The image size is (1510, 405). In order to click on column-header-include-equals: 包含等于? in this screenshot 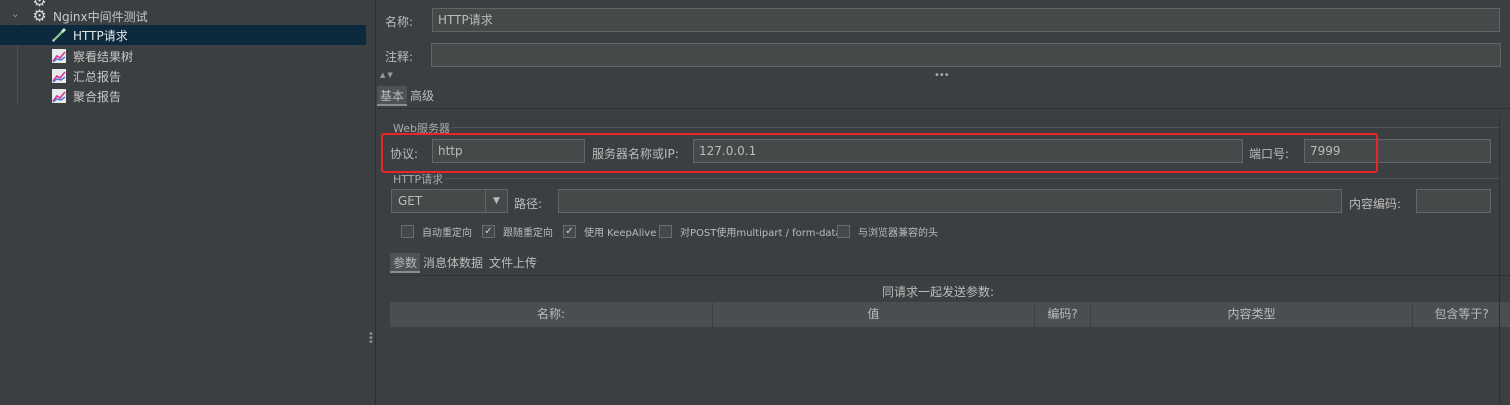, I will do `click(1461, 314)`.